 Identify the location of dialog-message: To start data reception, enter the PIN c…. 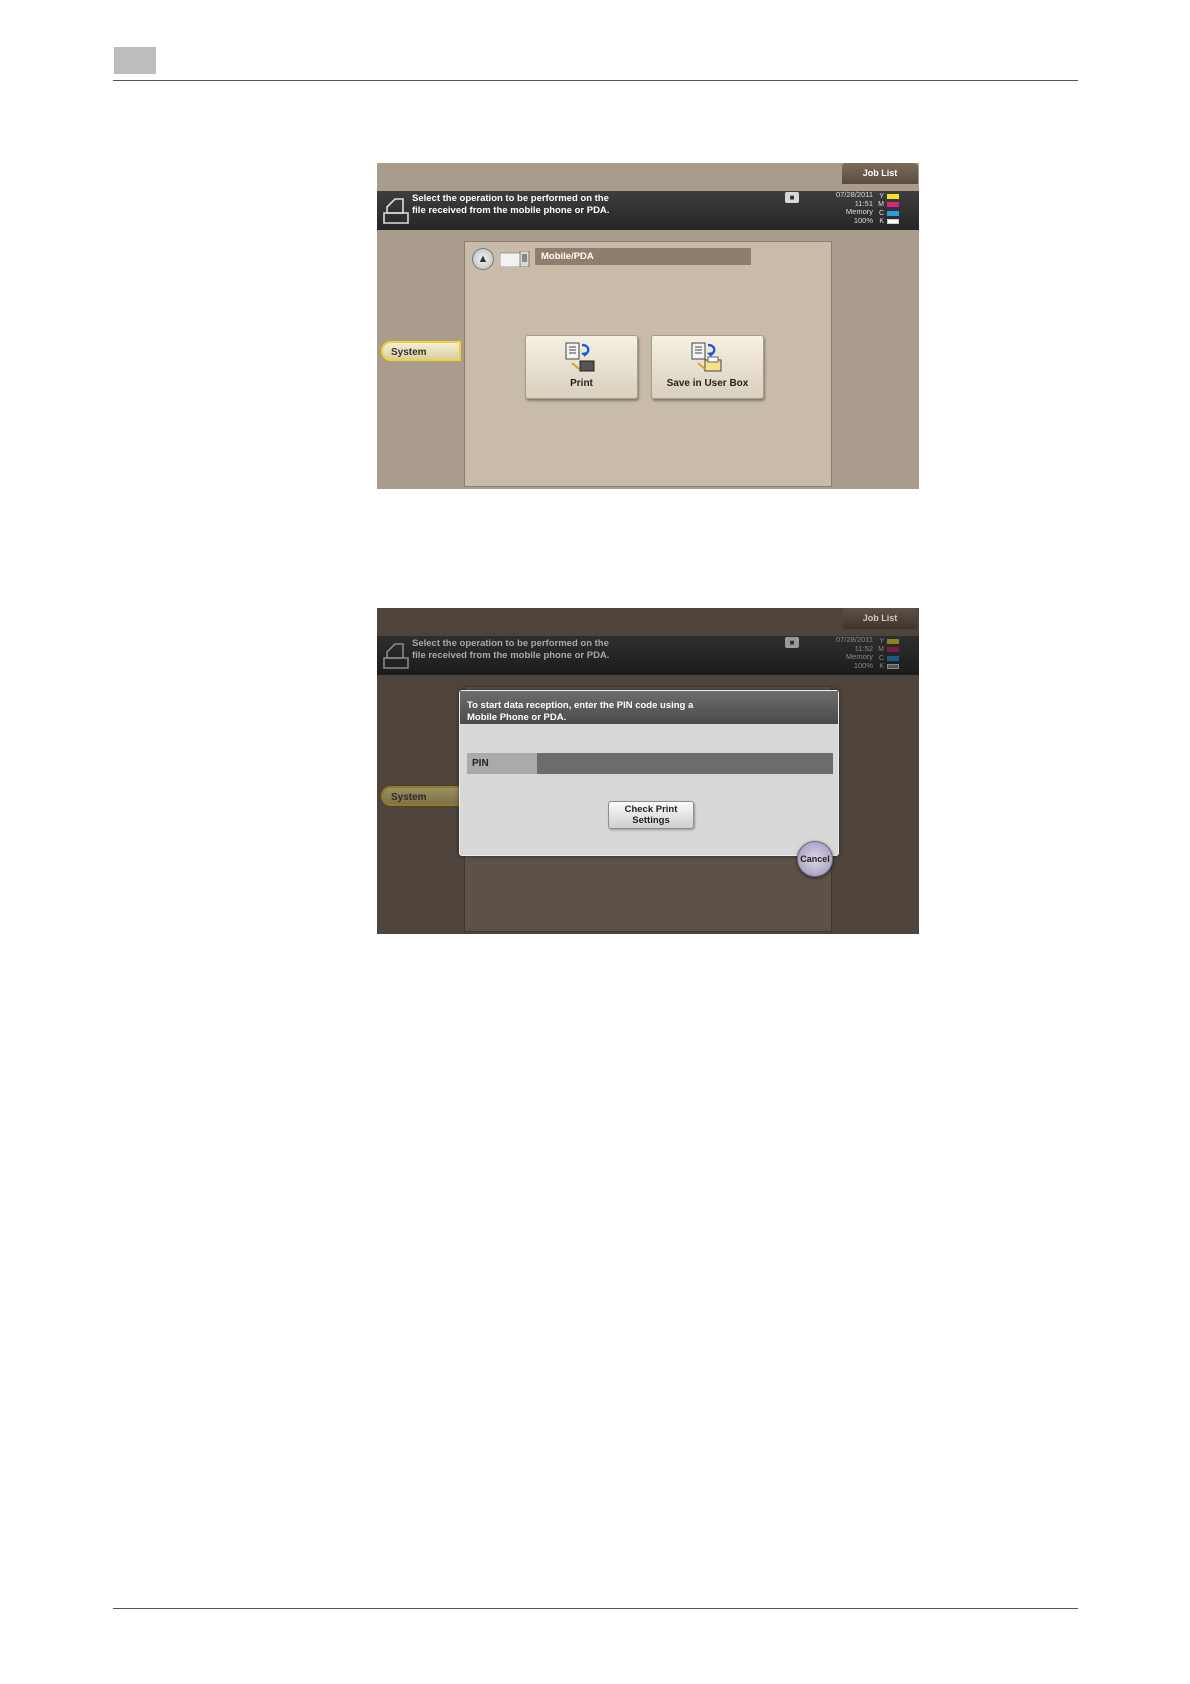
(649, 707).